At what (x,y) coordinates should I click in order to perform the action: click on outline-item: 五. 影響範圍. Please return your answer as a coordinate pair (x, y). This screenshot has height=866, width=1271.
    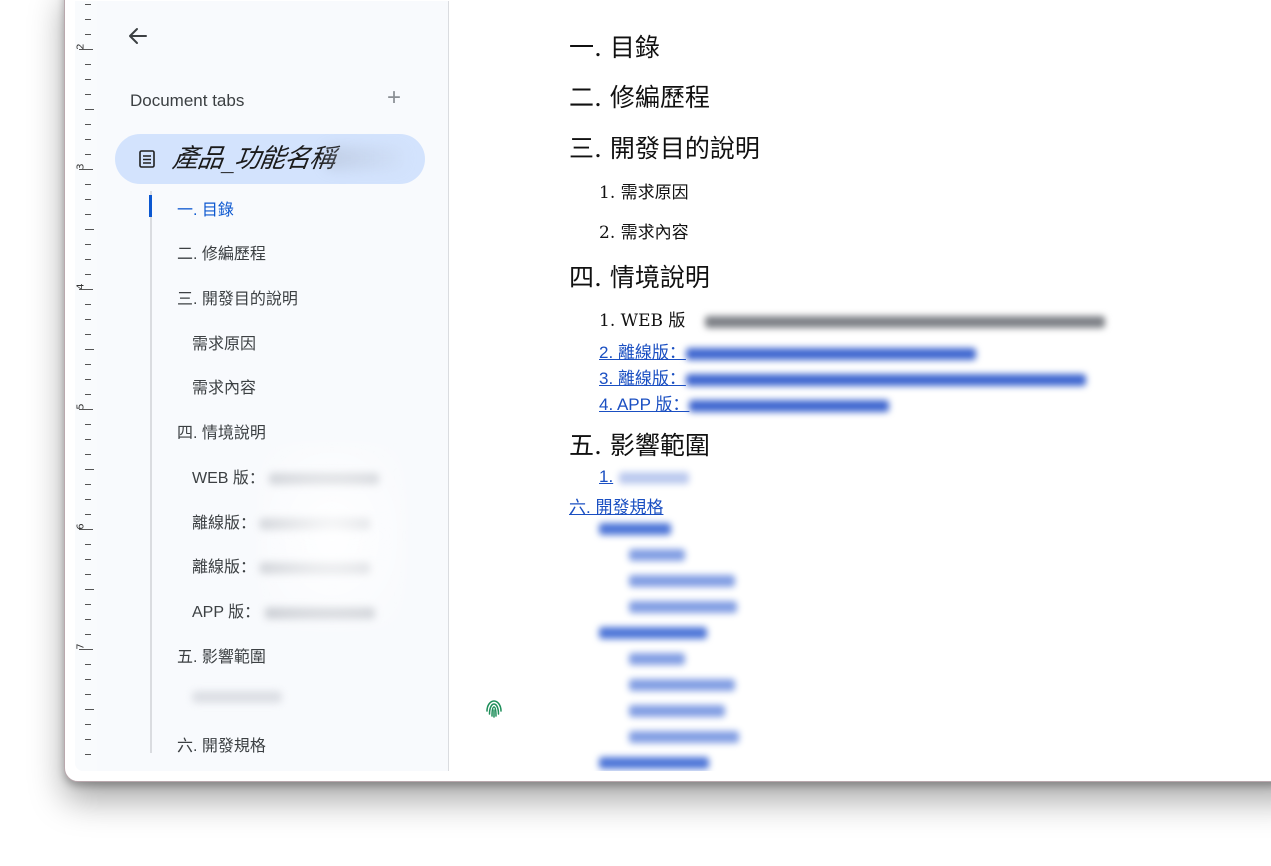
    Looking at the image, I should click on (221, 655).